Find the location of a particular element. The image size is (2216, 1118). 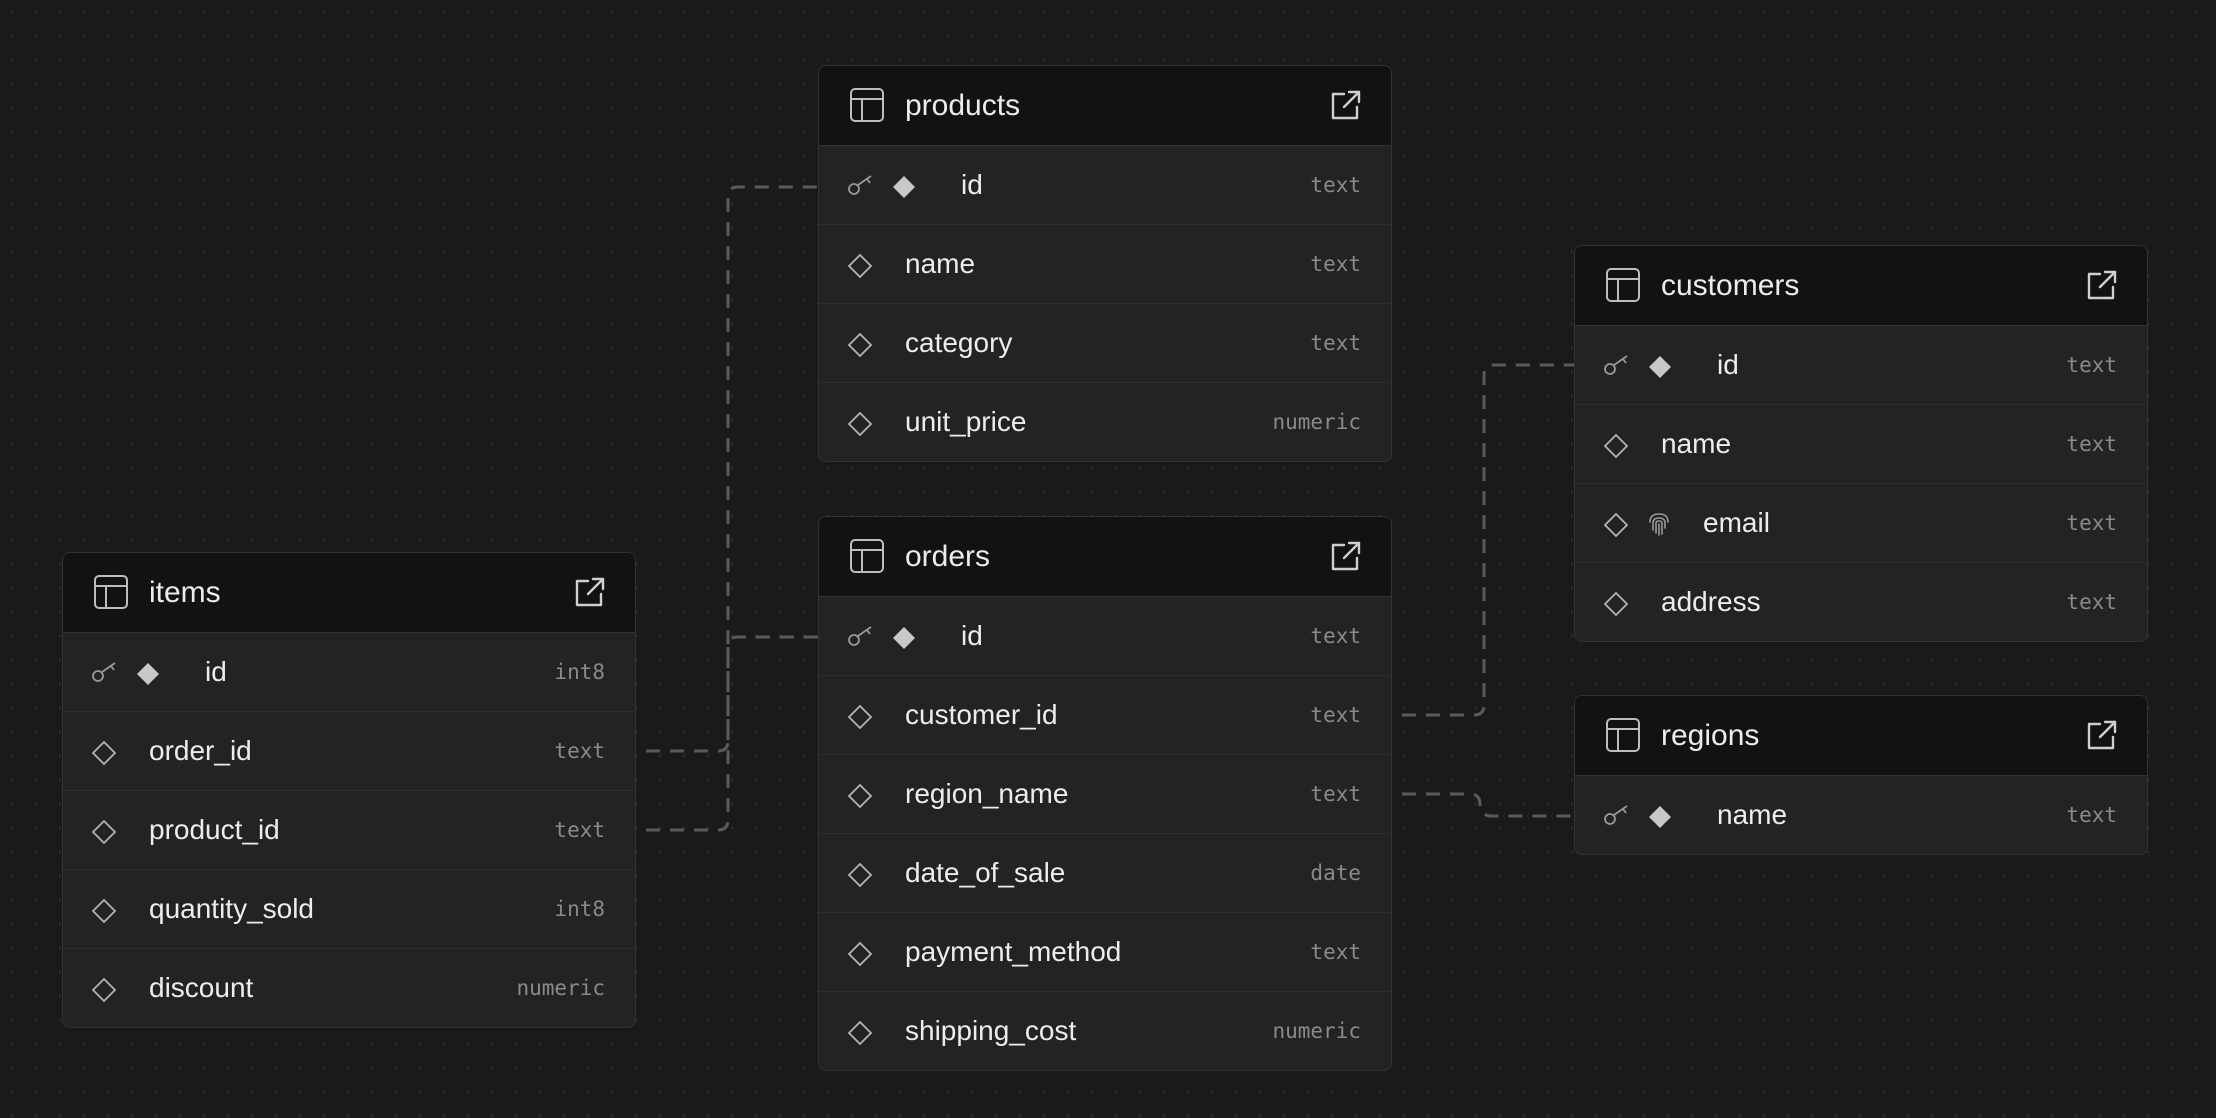

column-name: discount is located at coordinates (201, 987).